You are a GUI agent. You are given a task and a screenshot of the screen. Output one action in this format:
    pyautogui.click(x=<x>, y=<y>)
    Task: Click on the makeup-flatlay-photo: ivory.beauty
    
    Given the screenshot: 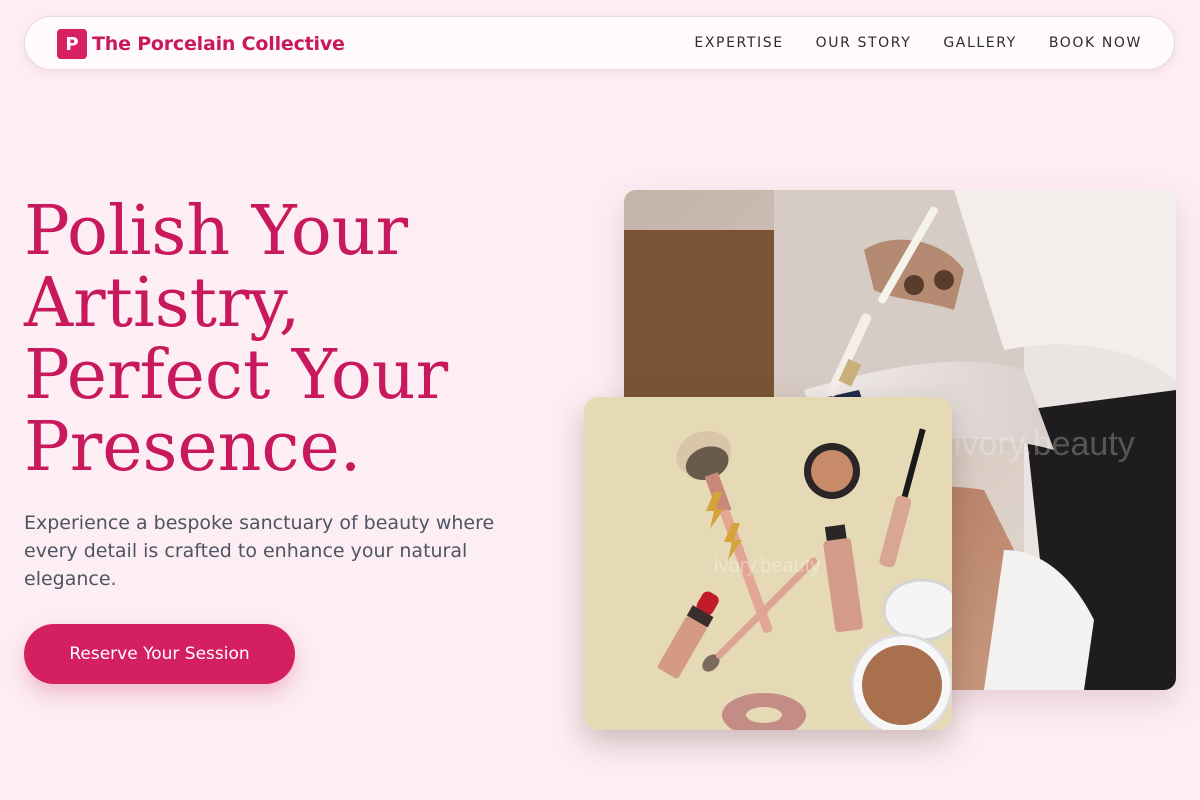 What is the action you would take?
    pyautogui.click(x=768, y=563)
    